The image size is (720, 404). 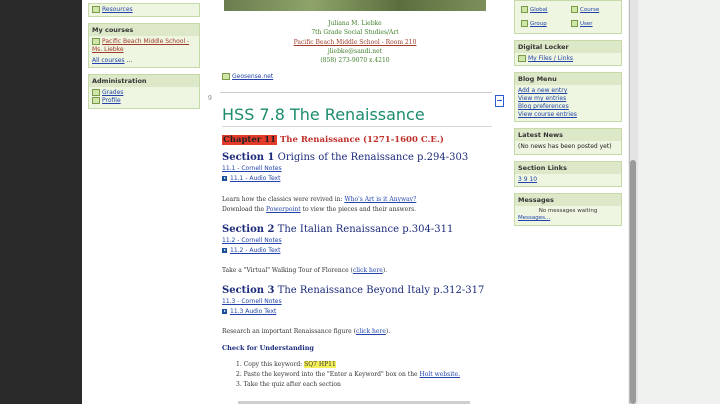 What do you see at coordinates (248, 290) in the screenshot?
I see `section-3-label: Section 3` at bounding box center [248, 290].